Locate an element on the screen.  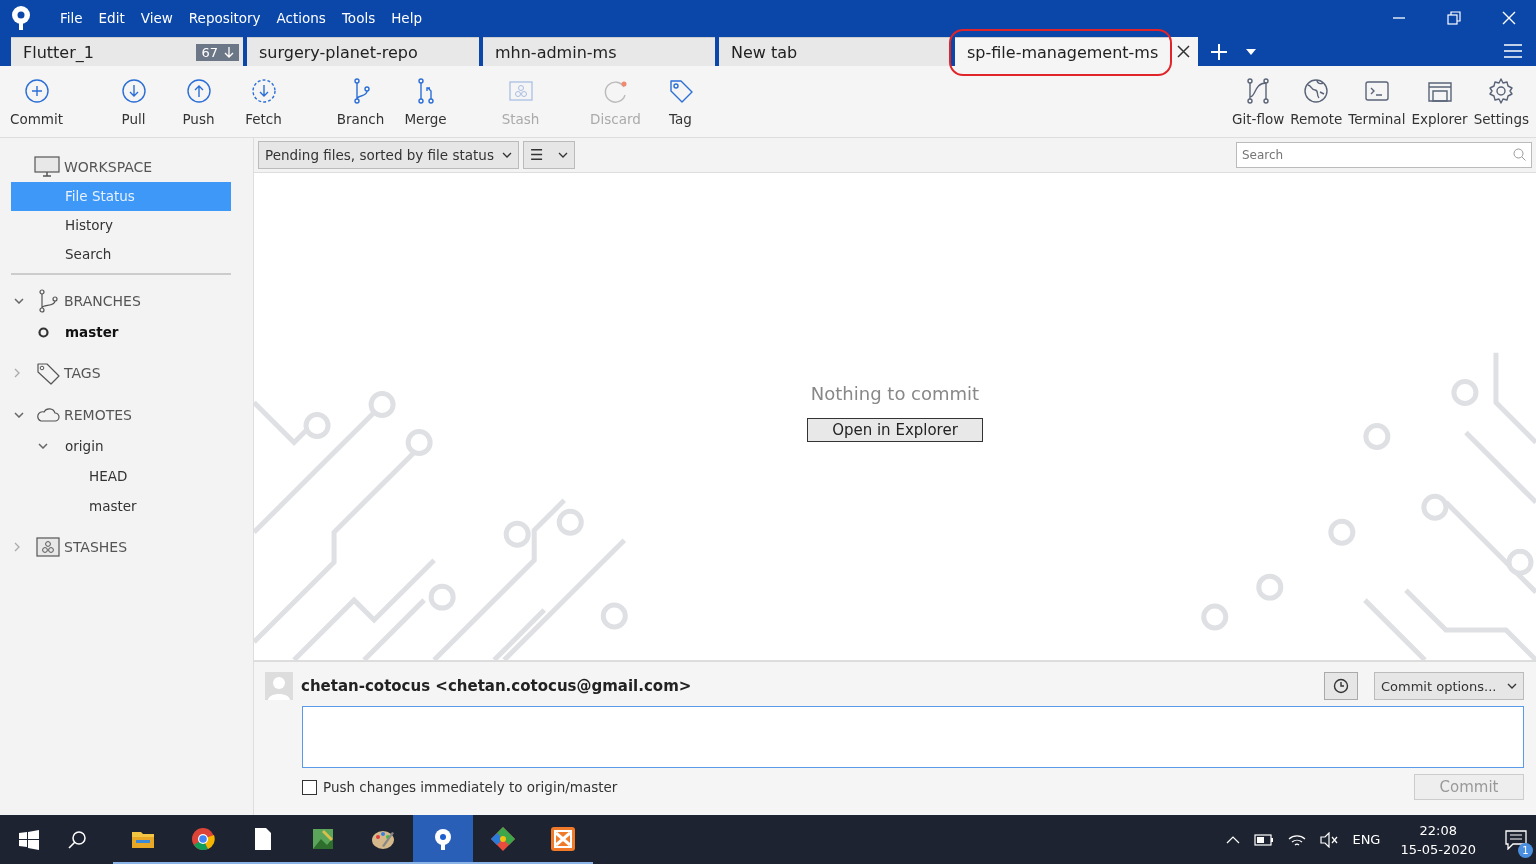
language-indicator: ENG is located at coordinates (1366, 839).